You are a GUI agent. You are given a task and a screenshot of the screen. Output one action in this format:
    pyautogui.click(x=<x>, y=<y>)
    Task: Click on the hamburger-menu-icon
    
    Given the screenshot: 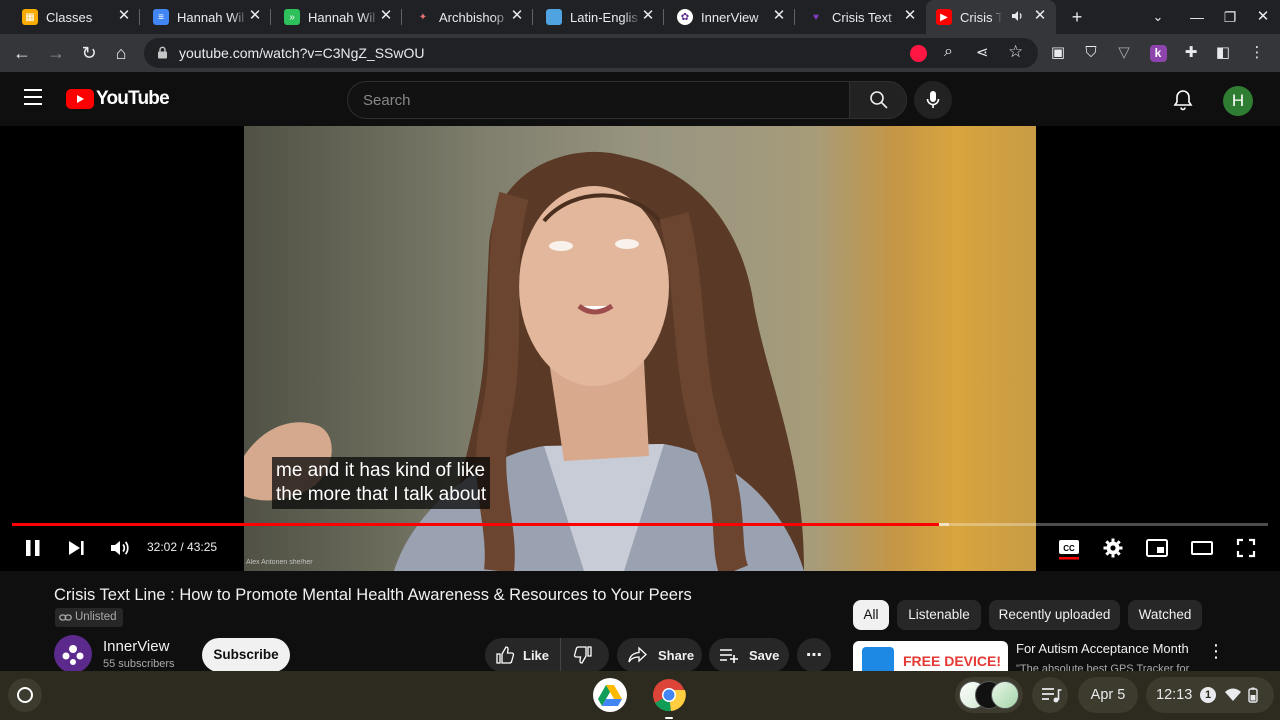 What is the action you would take?
    pyautogui.click(x=33, y=97)
    